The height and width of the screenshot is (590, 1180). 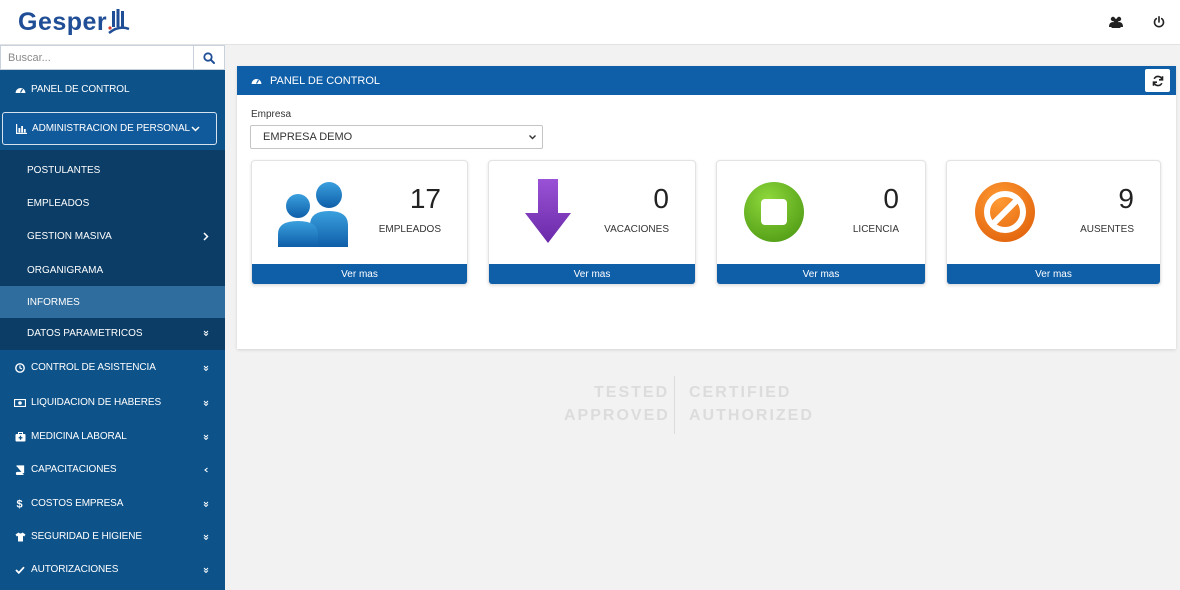 I want to click on logo: Gesper, so click(x=74, y=22).